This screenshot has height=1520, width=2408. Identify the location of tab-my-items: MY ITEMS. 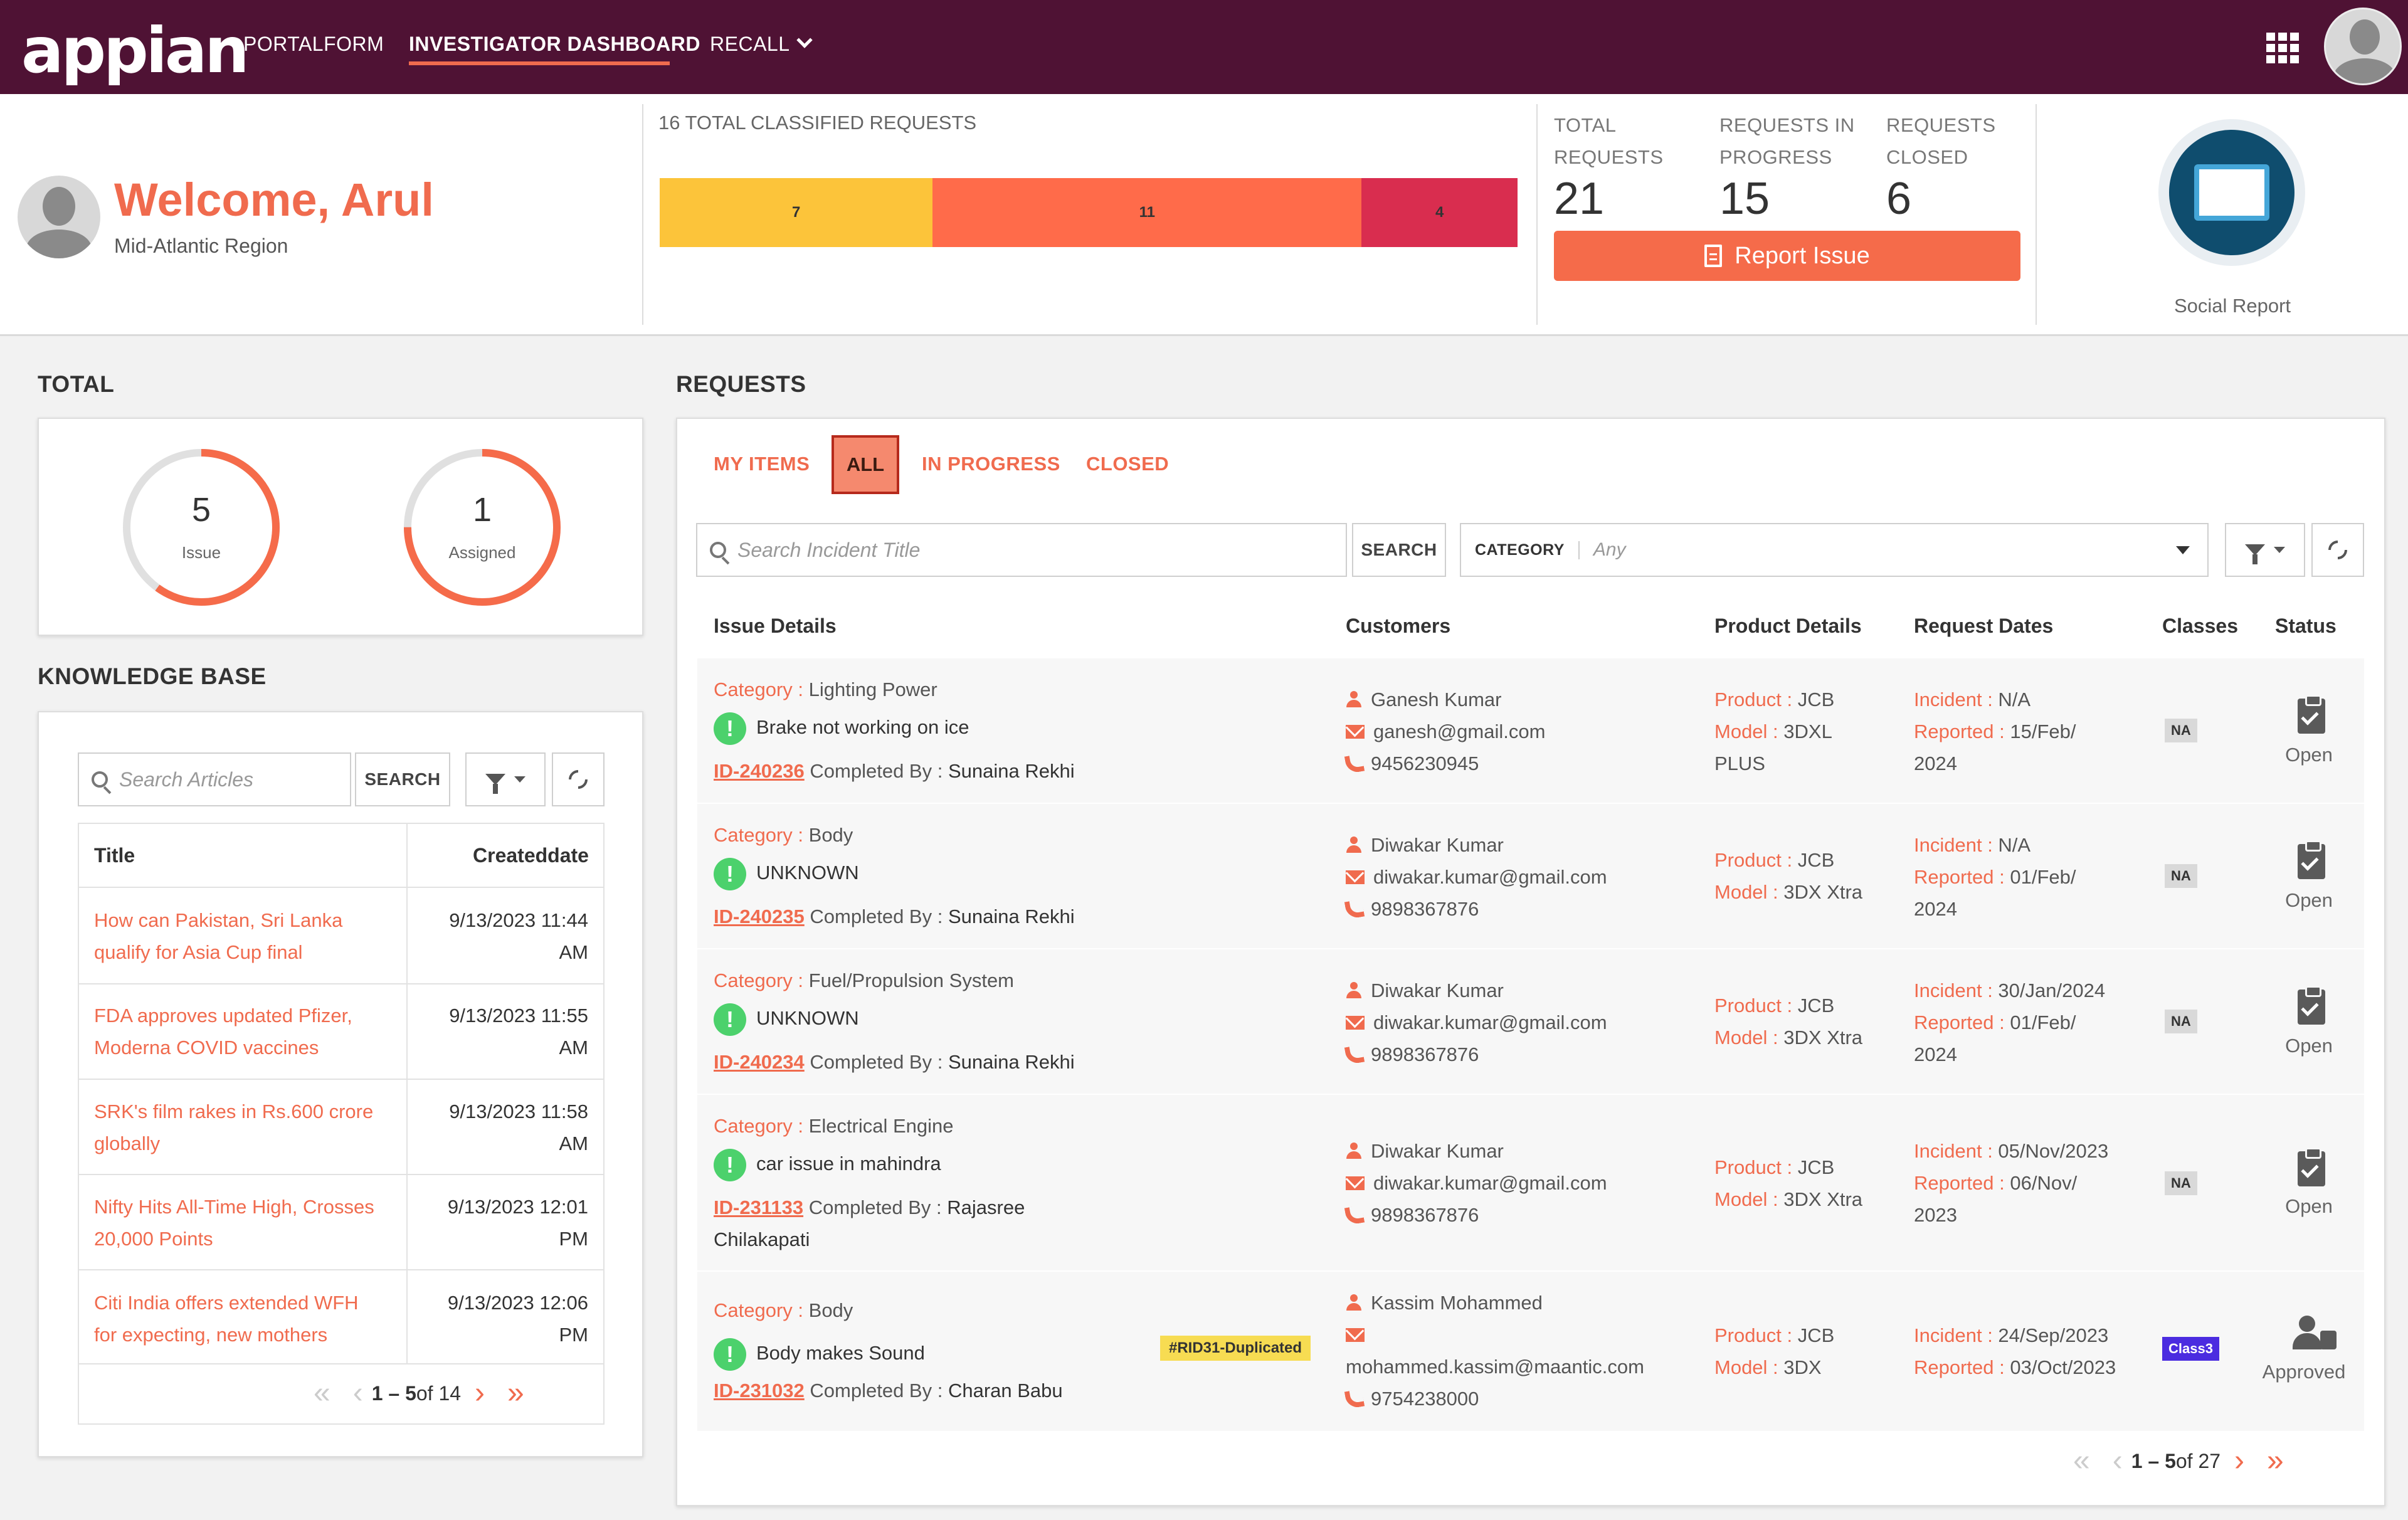
(762, 464).